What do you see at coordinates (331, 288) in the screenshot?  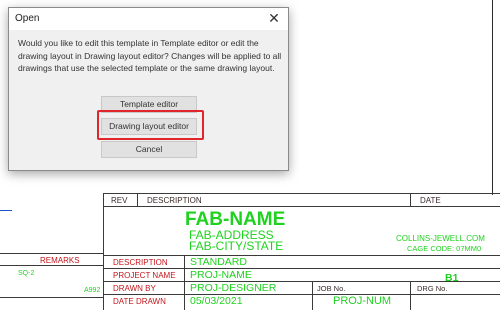 I see `job-no-label: JOB No.` at bounding box center [331, 288].